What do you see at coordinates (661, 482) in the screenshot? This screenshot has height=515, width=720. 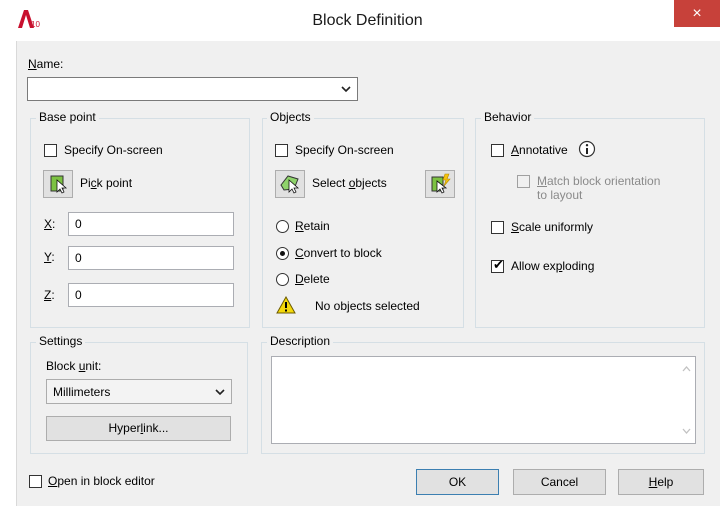 I see `help-button: Help` at bounding box center [661, 482].